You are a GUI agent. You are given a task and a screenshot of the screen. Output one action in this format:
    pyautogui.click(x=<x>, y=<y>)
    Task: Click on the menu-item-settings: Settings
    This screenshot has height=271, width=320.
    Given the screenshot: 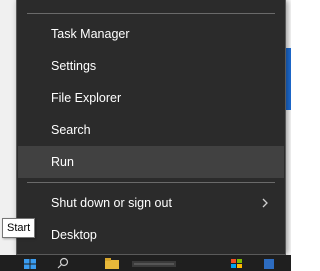 What is the action you would take?
    pyautogui.click(x=151, y=66)
    